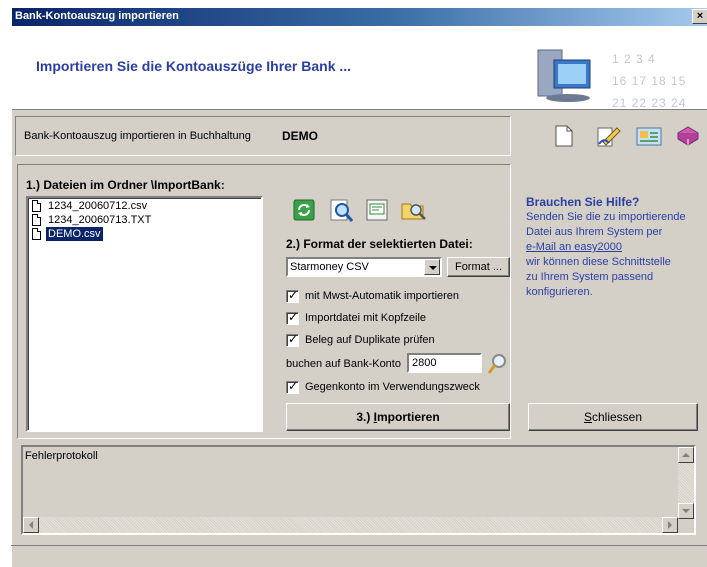  What do you see at coordinates (359, 17) in the screenshot?
I see `title-bar: Bank-Kontoauszug importieren ×` at bounding box center [359, 17].